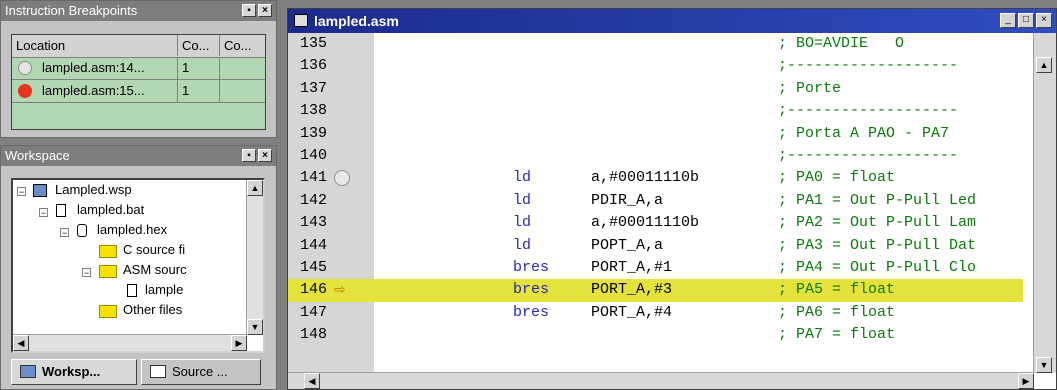 The width and height of the screenshot is (1057, 390). Describe the element at coordinates (632, 312) in the screenshot. I see `operand: PORT_A,#4` at that location.